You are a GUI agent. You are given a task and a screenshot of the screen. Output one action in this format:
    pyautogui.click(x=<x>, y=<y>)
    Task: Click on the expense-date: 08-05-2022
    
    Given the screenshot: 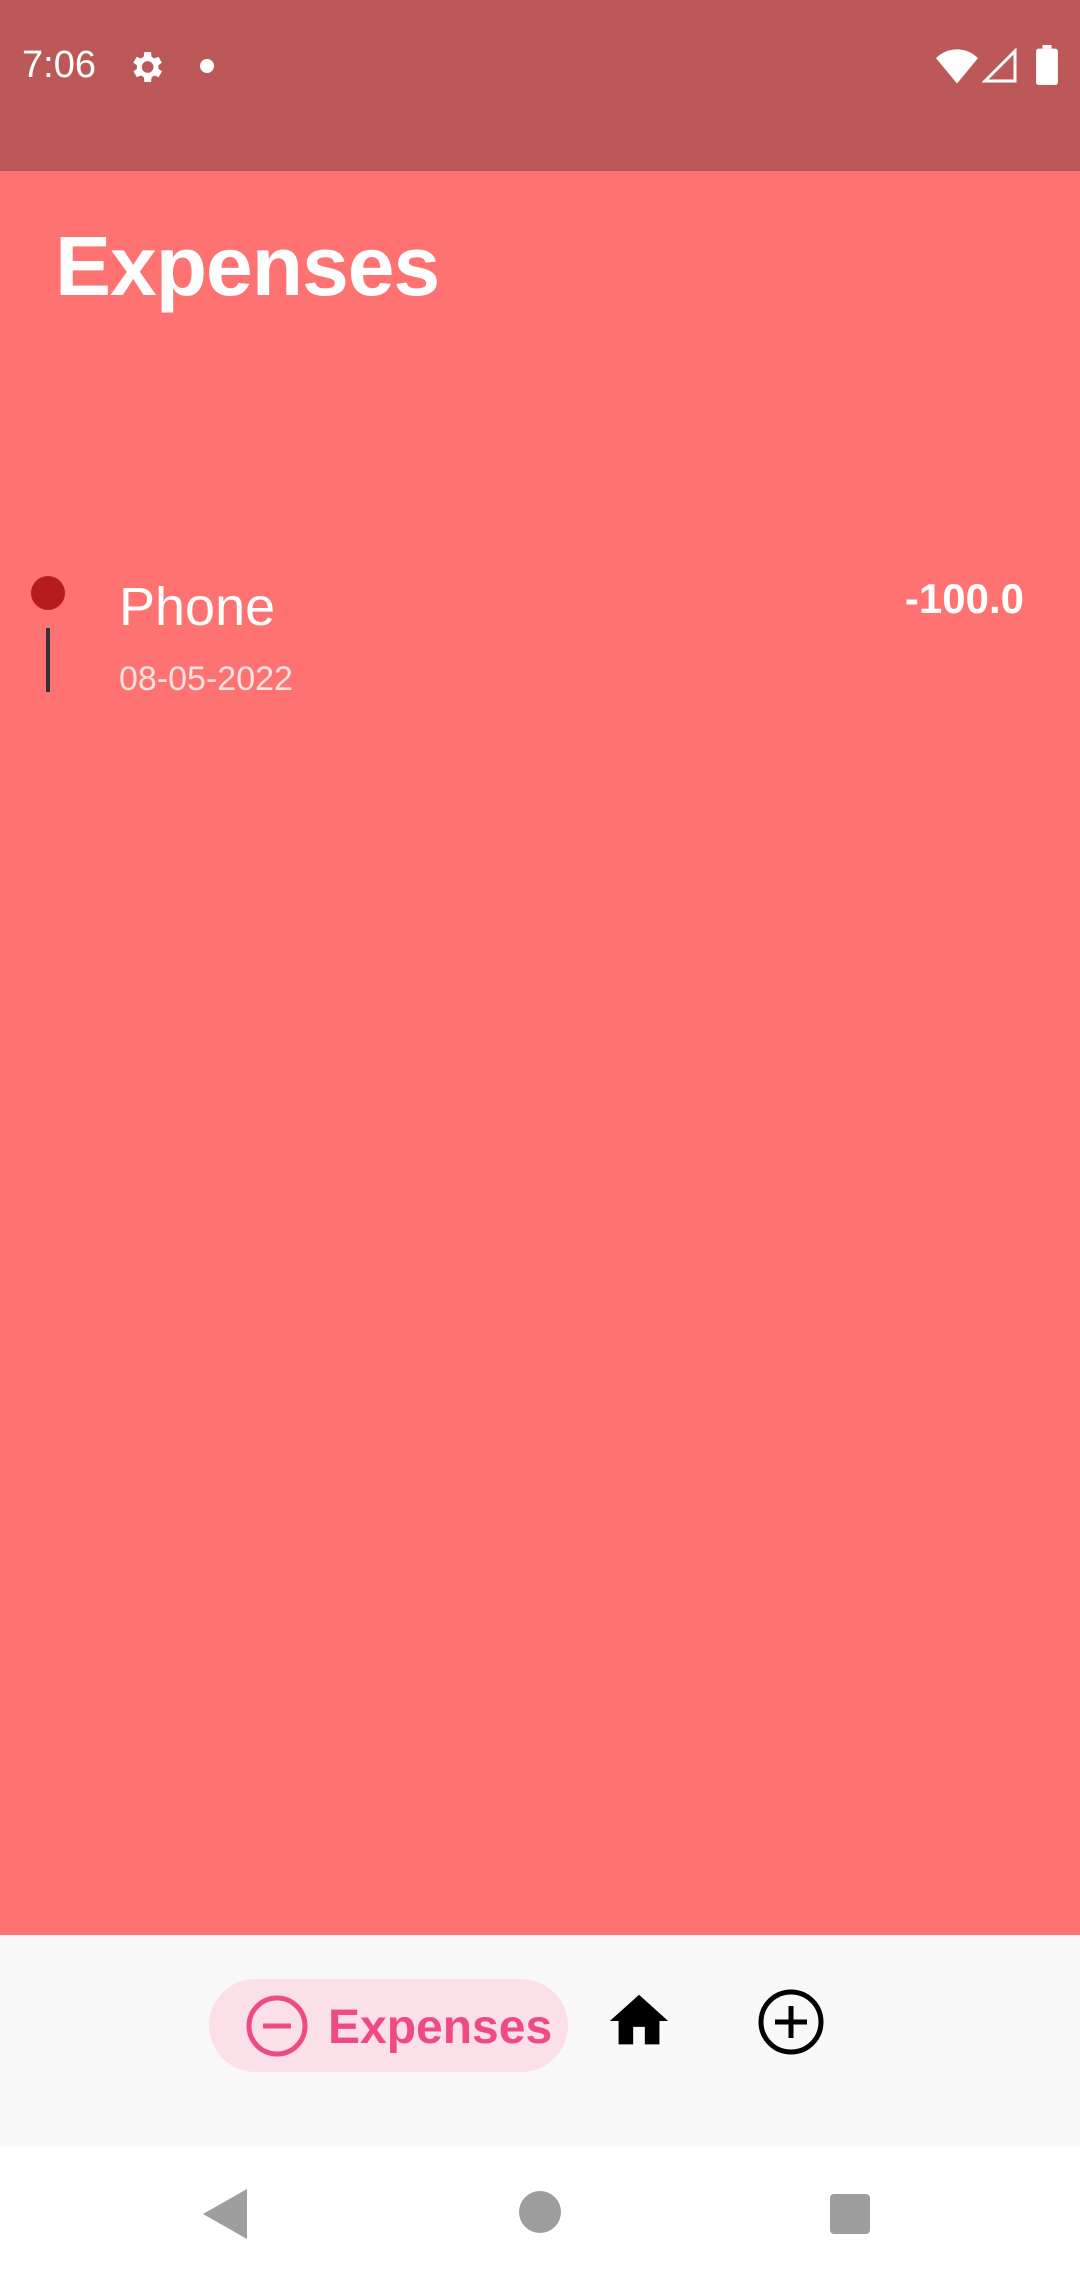 What is the action you would take?
    pyautogui.click(x=206, y=679)
    